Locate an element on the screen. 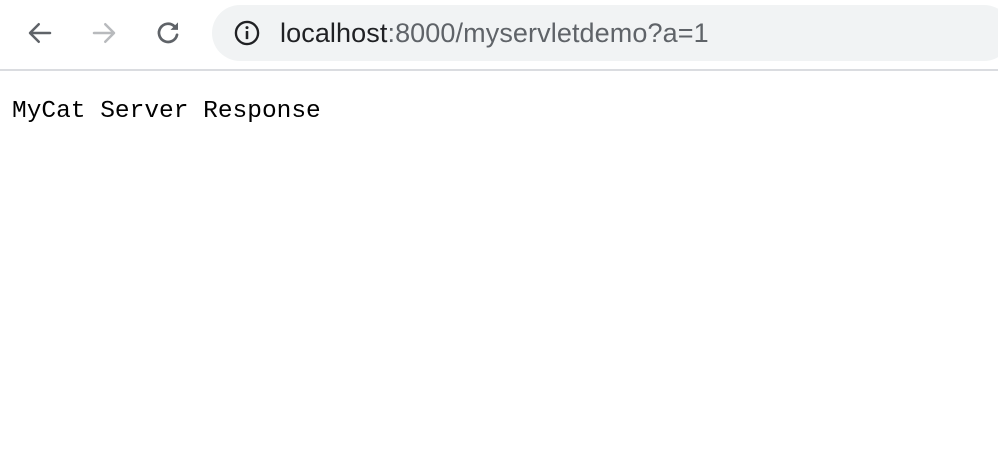 This screenshot has height=470, width=998. address-bar: localhost:8000/myservletdemo?a=1 is located at coordinates (605, 33).